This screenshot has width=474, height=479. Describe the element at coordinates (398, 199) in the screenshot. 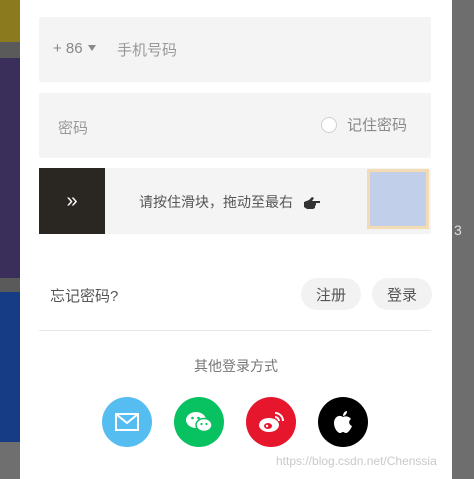

I see `slider-target-box` at that location.